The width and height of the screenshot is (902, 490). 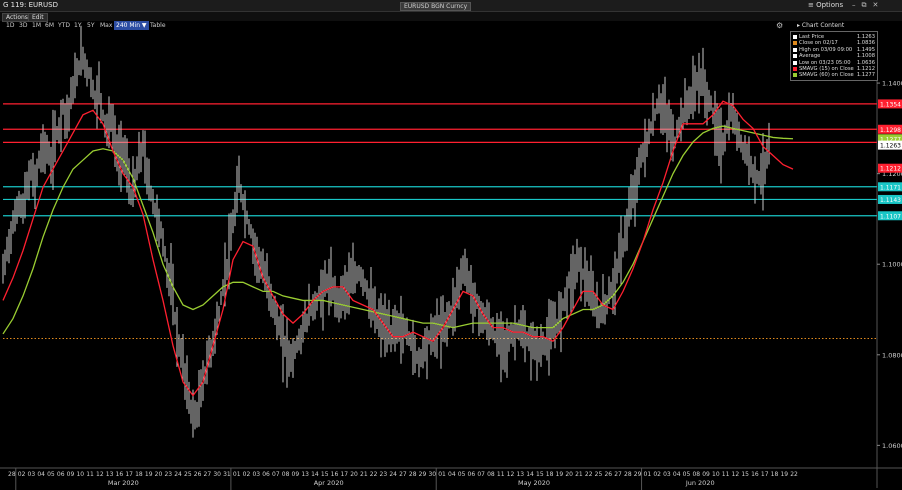 What do you see at coordinates (826, 69) in the screenshot?
I see `legend-label: SMAVG (15) on Close` at bounding box center [826, 69].